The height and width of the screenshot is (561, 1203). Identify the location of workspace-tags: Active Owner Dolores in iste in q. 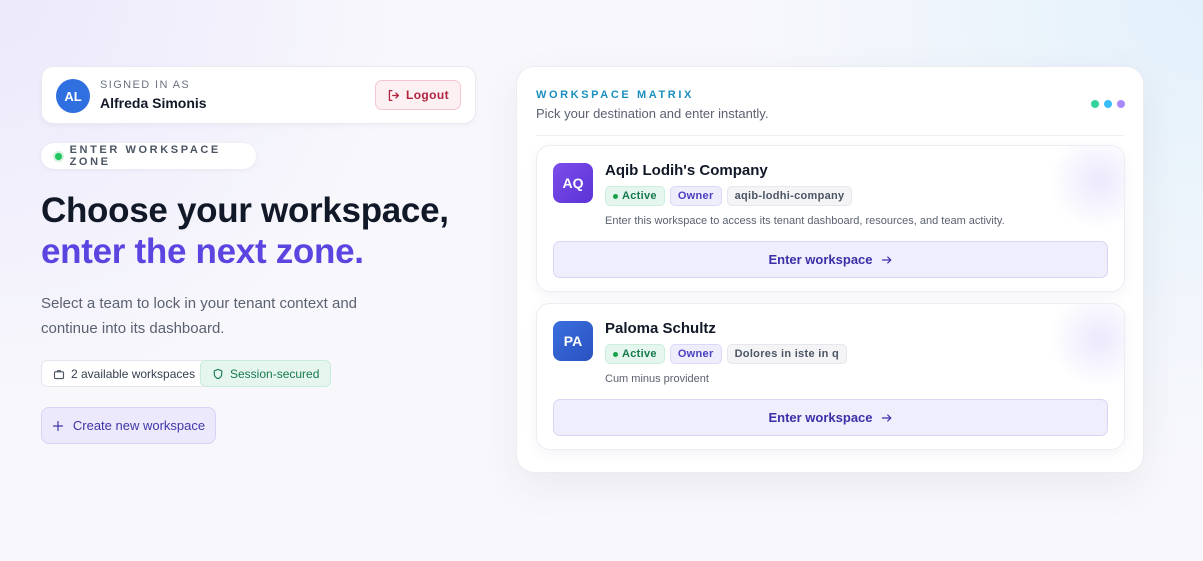
(726, 354).